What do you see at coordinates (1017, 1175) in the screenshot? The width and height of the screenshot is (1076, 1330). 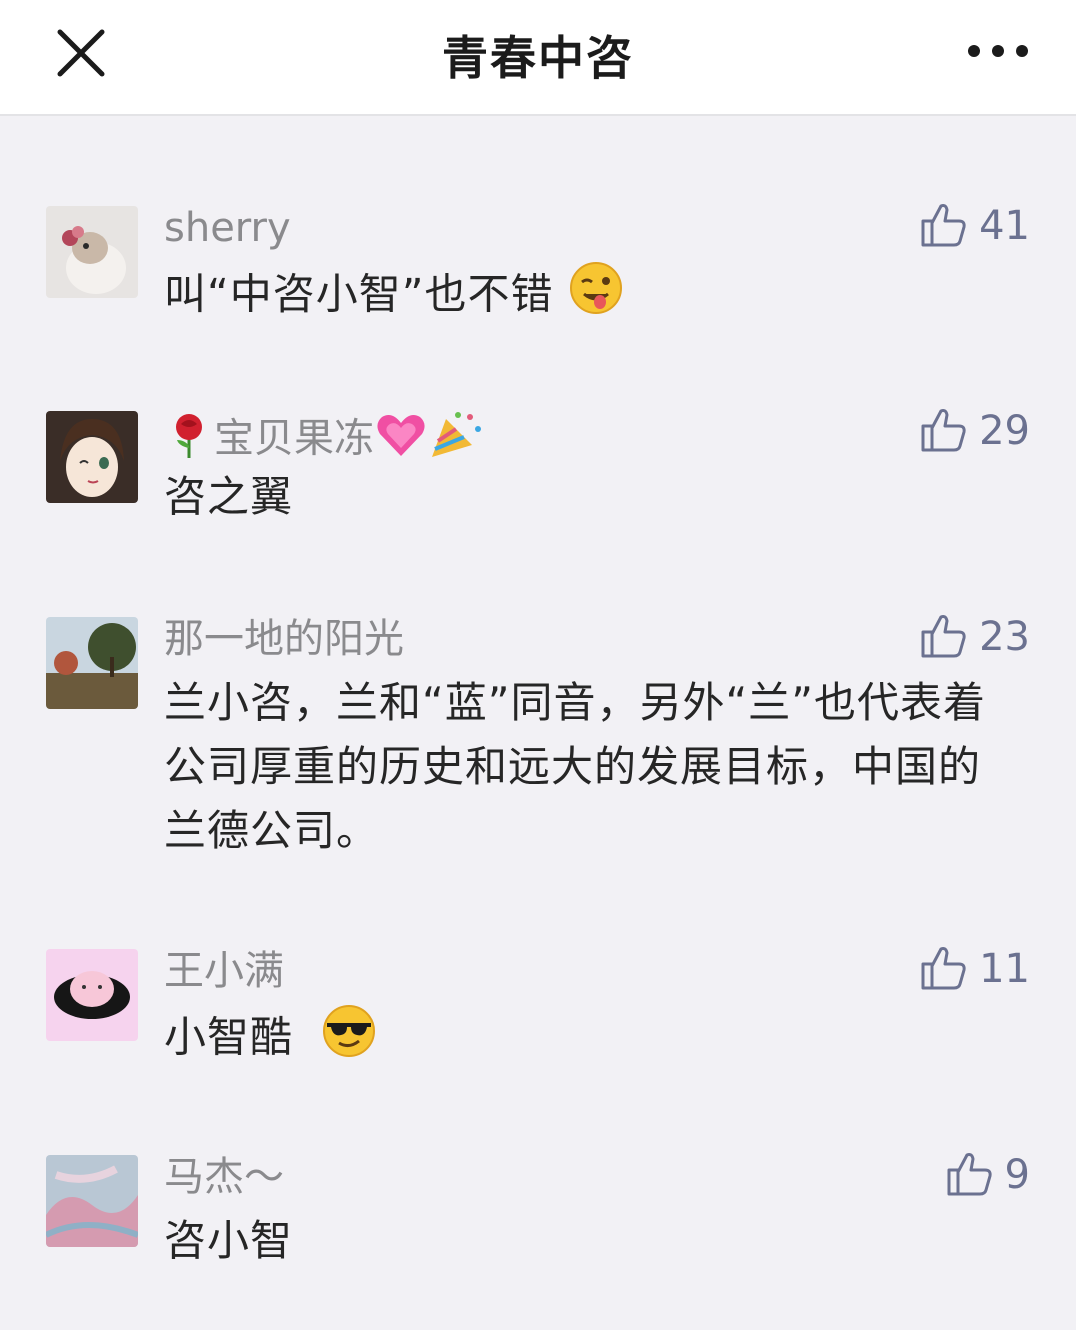 I see `like-count: 9` at bounding box center [1017, 1175].